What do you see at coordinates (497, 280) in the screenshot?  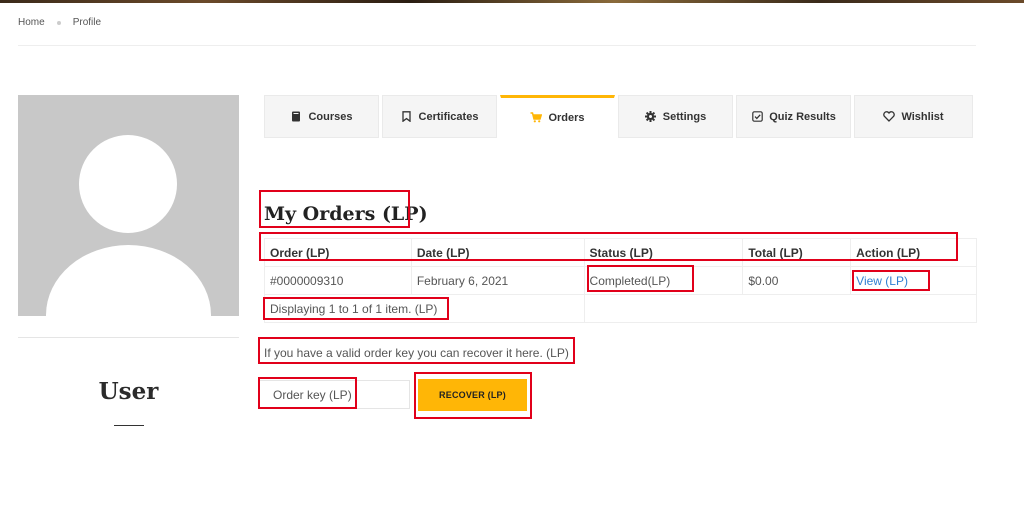 I see `order-date: February 6, 2021` at bounding box center [497, 280].